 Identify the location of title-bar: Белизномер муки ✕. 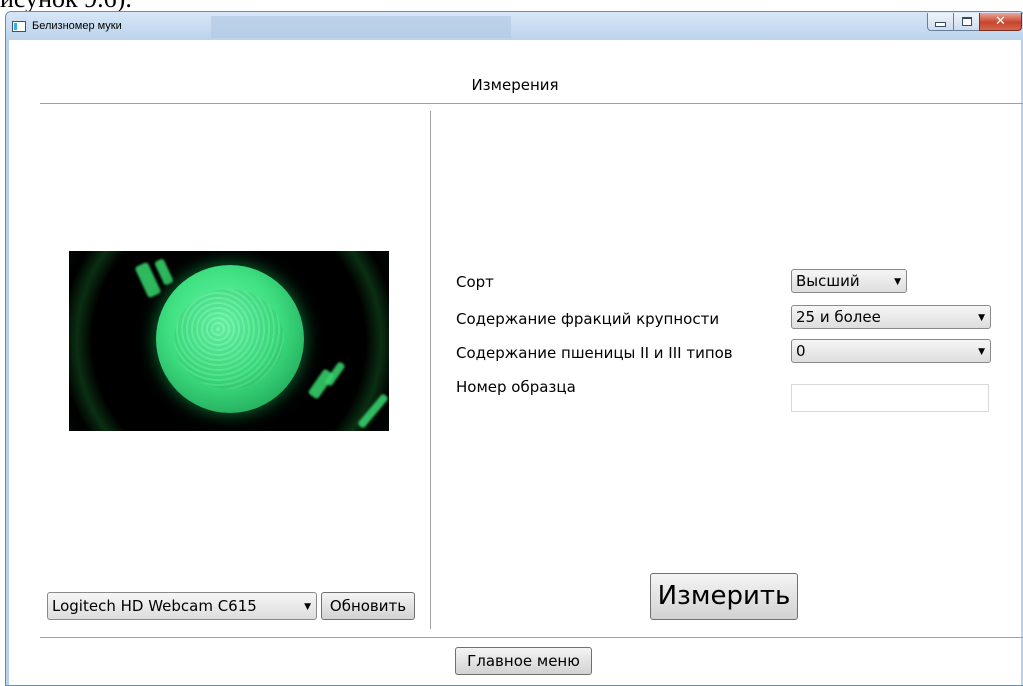
(514, 26).